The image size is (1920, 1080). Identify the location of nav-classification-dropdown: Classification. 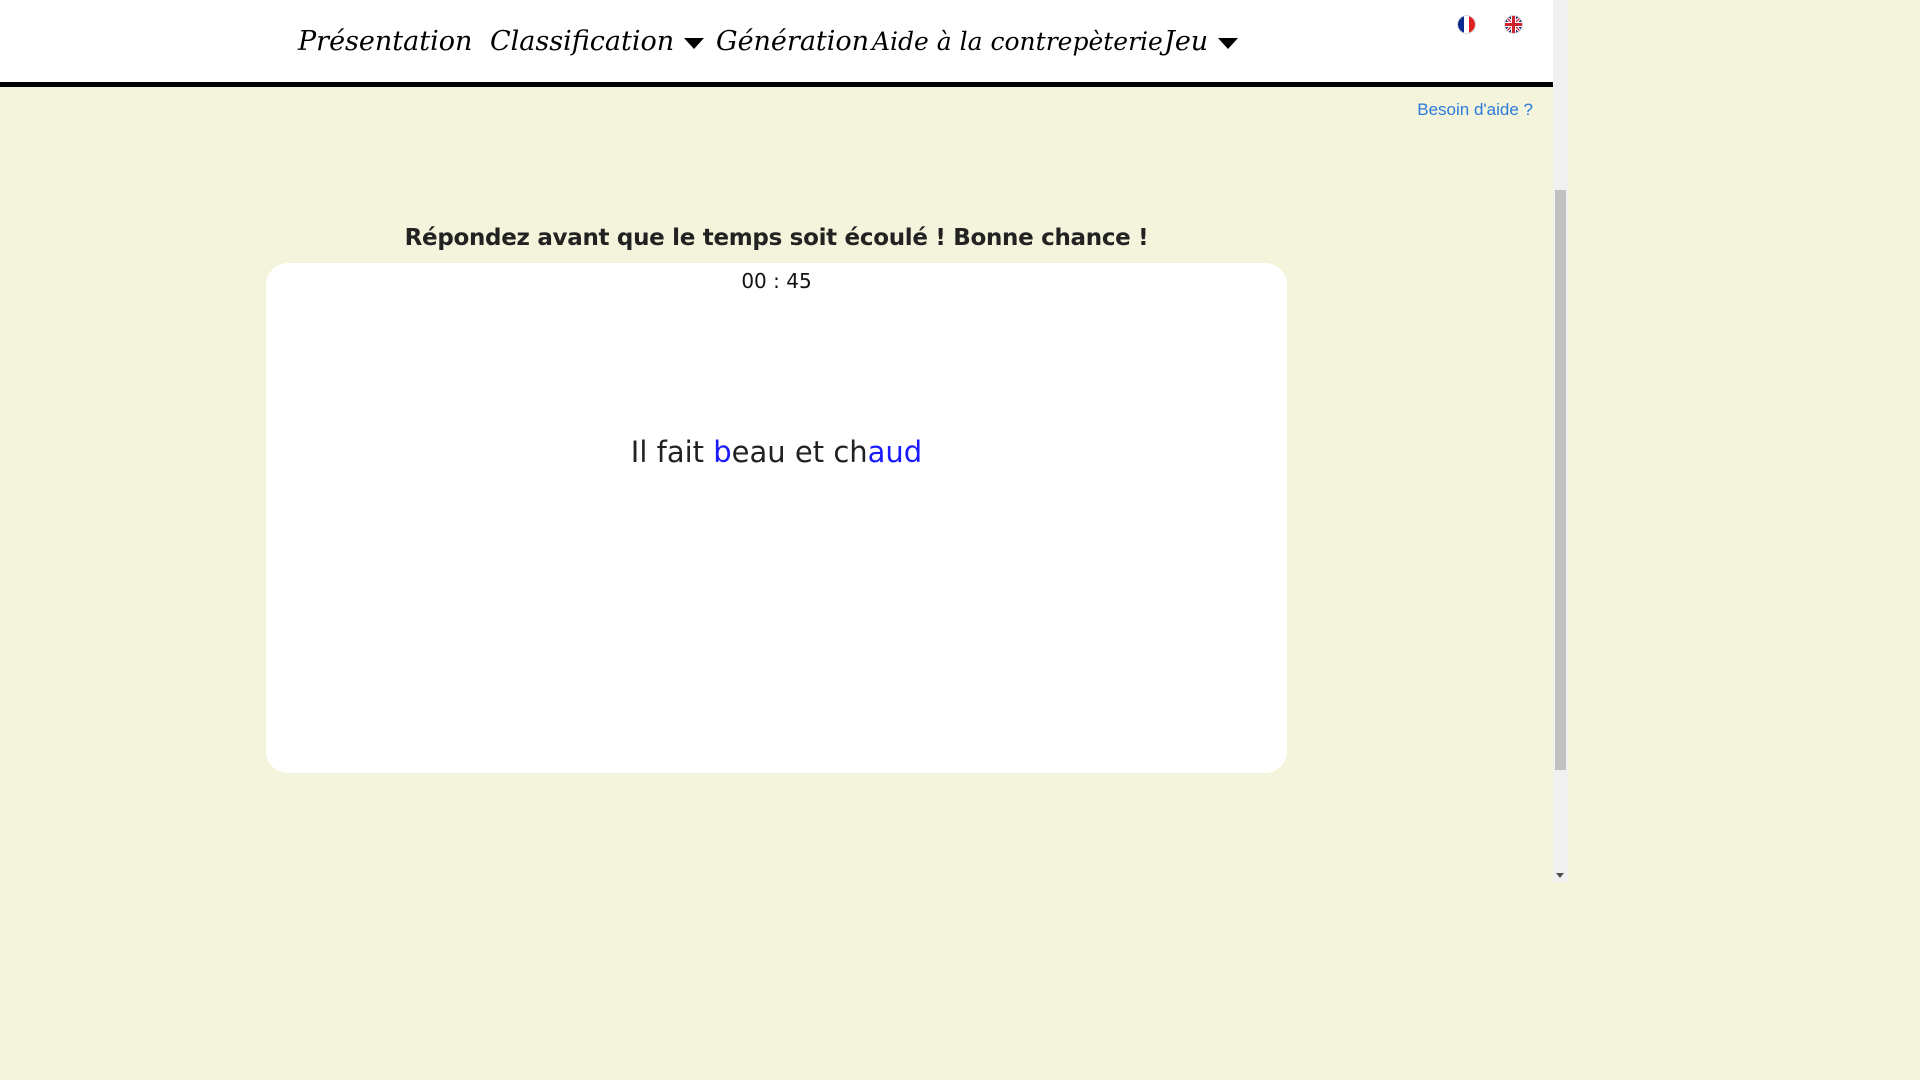
(597, 41).